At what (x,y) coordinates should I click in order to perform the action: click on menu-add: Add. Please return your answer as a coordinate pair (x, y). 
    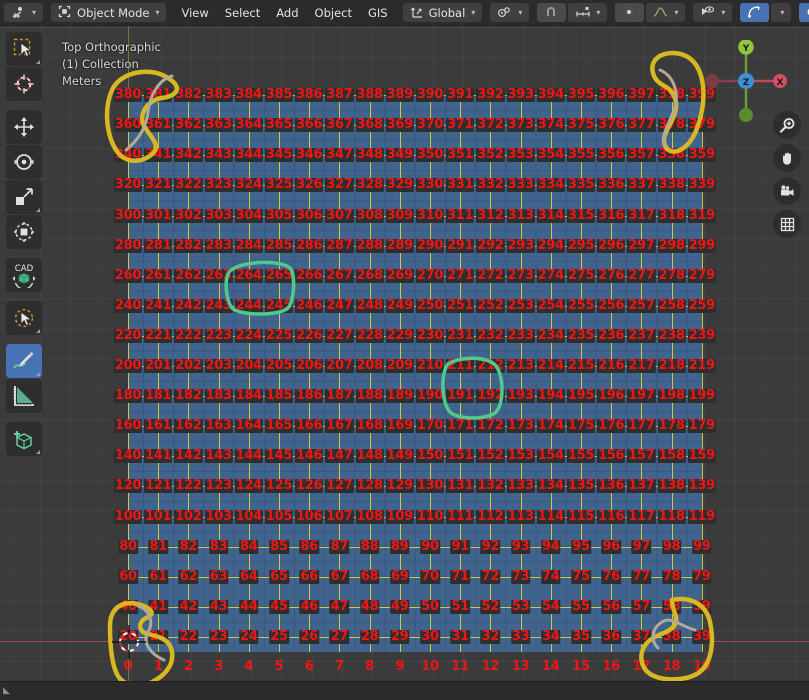
    Looking at the image, I should click on (287, 12).